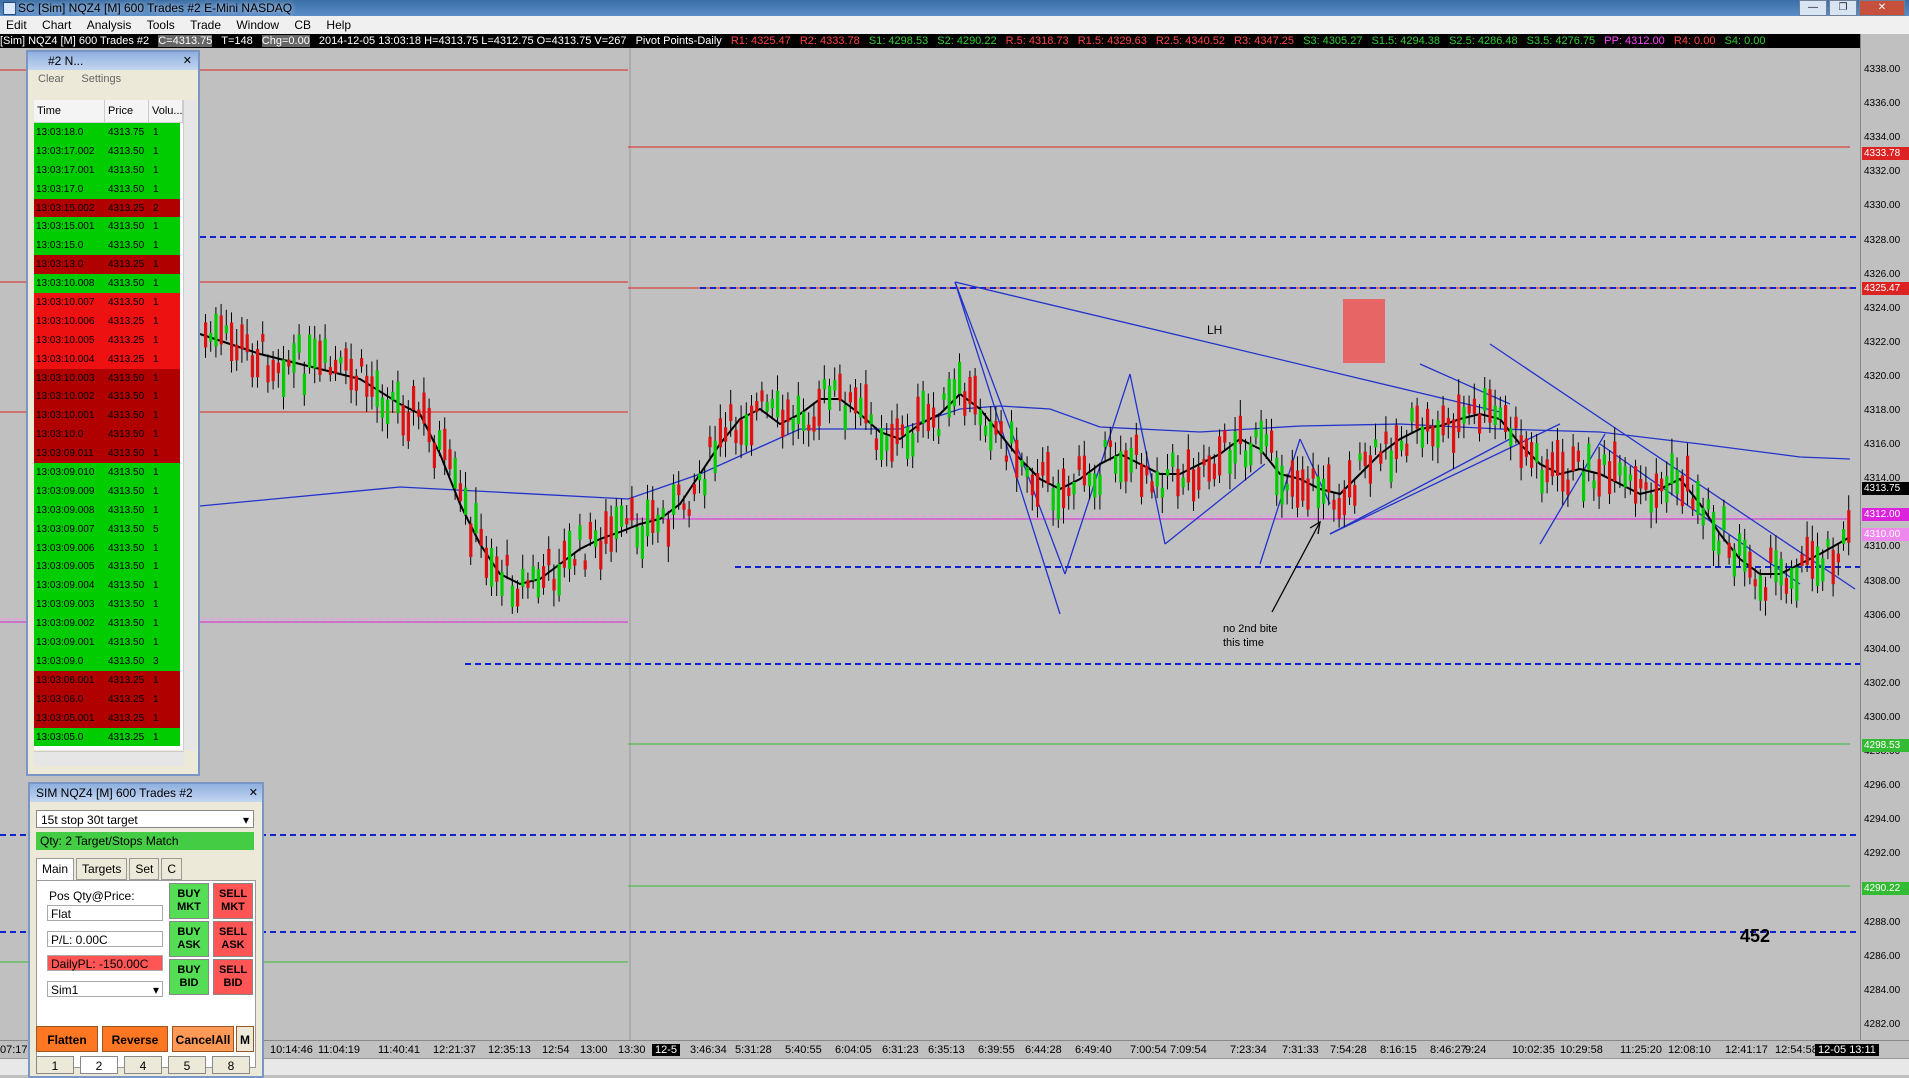 Image resolution: width=1909 pixels, height=1078 pixels. I want to click on minimize-button: —, so click(1813, 8).